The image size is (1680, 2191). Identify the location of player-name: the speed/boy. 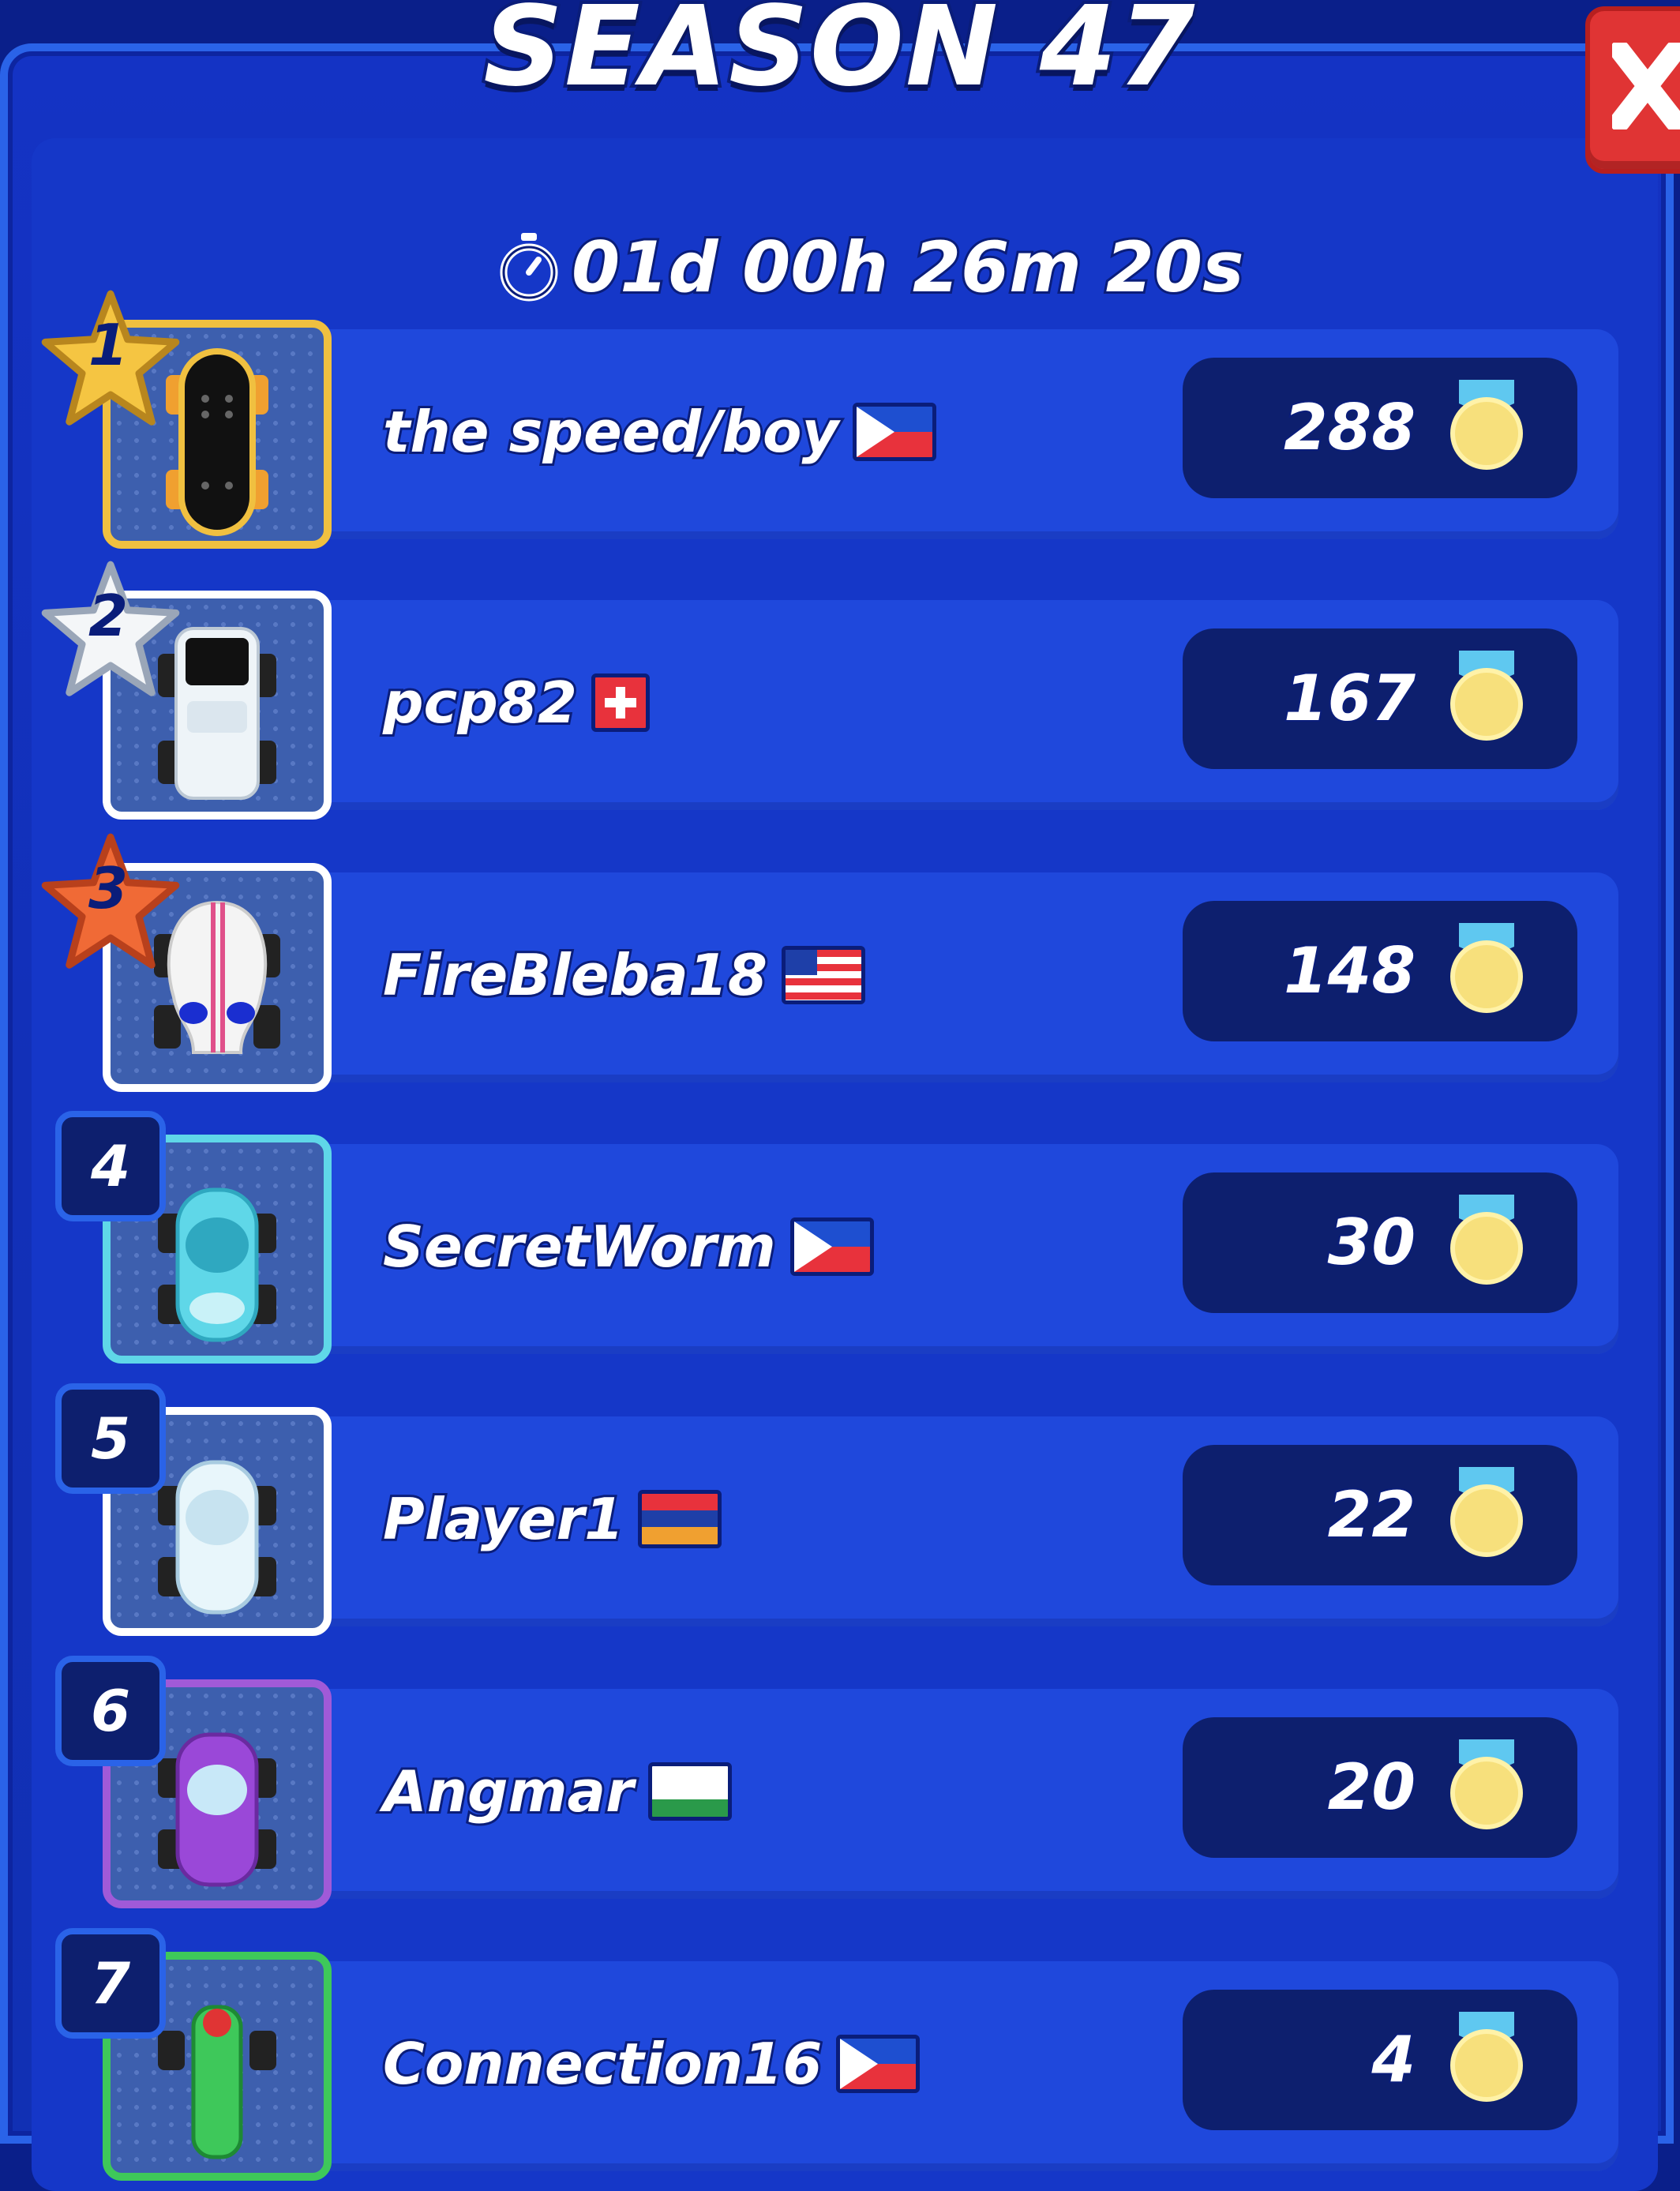
(659, 431).